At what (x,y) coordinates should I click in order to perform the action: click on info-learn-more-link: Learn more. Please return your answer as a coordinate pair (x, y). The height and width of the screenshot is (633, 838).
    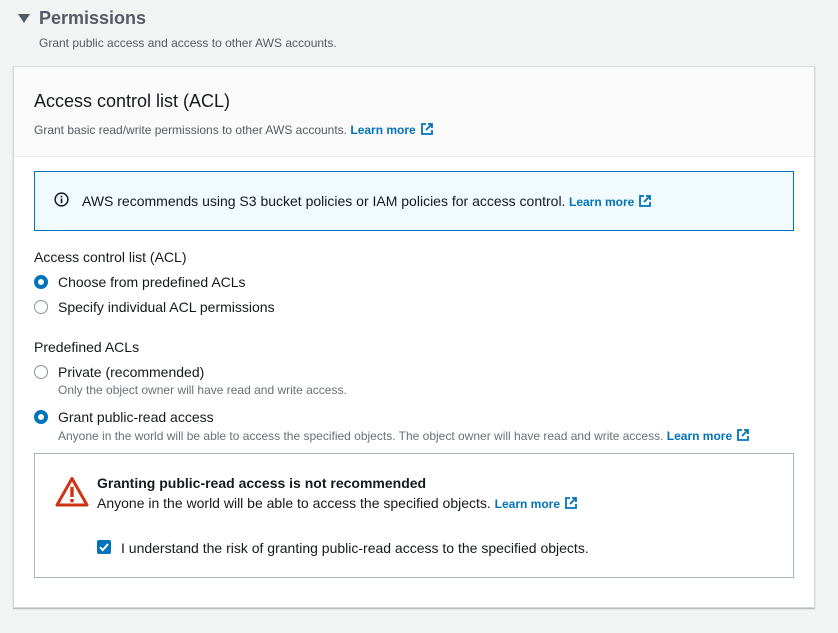
    Looking at the image, I should click on (610, 201).